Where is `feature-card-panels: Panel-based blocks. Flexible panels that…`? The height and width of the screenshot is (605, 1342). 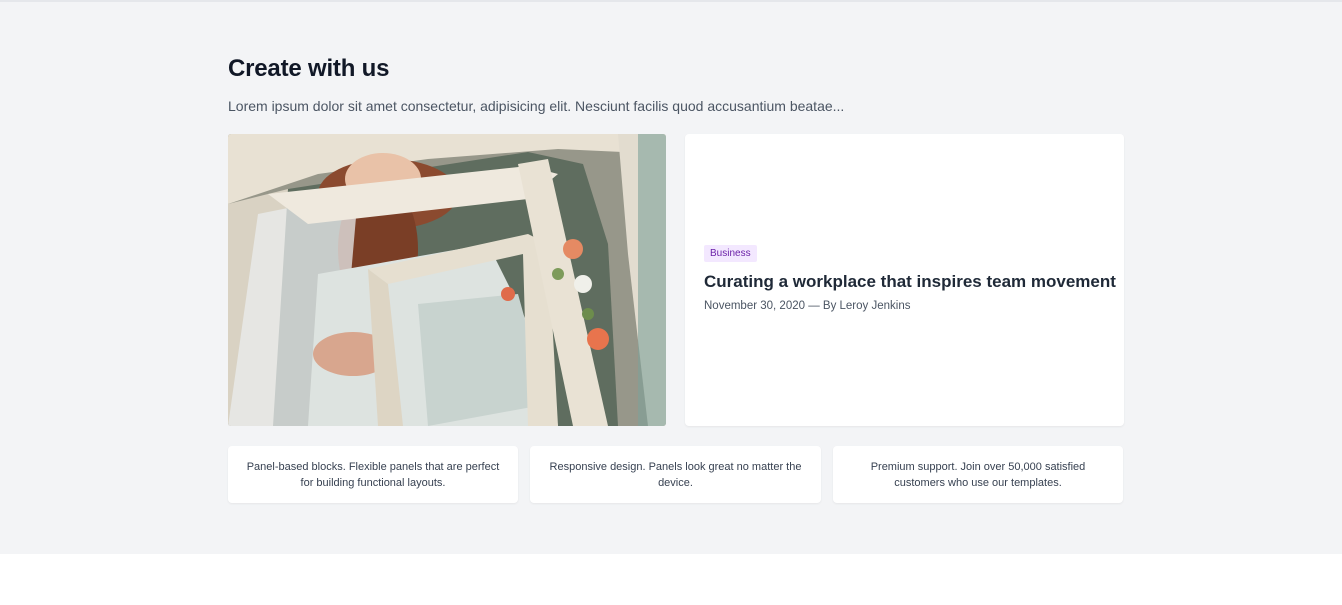
feature-card-panels: Panel-based blocks. Flexible panels that… is located at coordinates (373, 474).